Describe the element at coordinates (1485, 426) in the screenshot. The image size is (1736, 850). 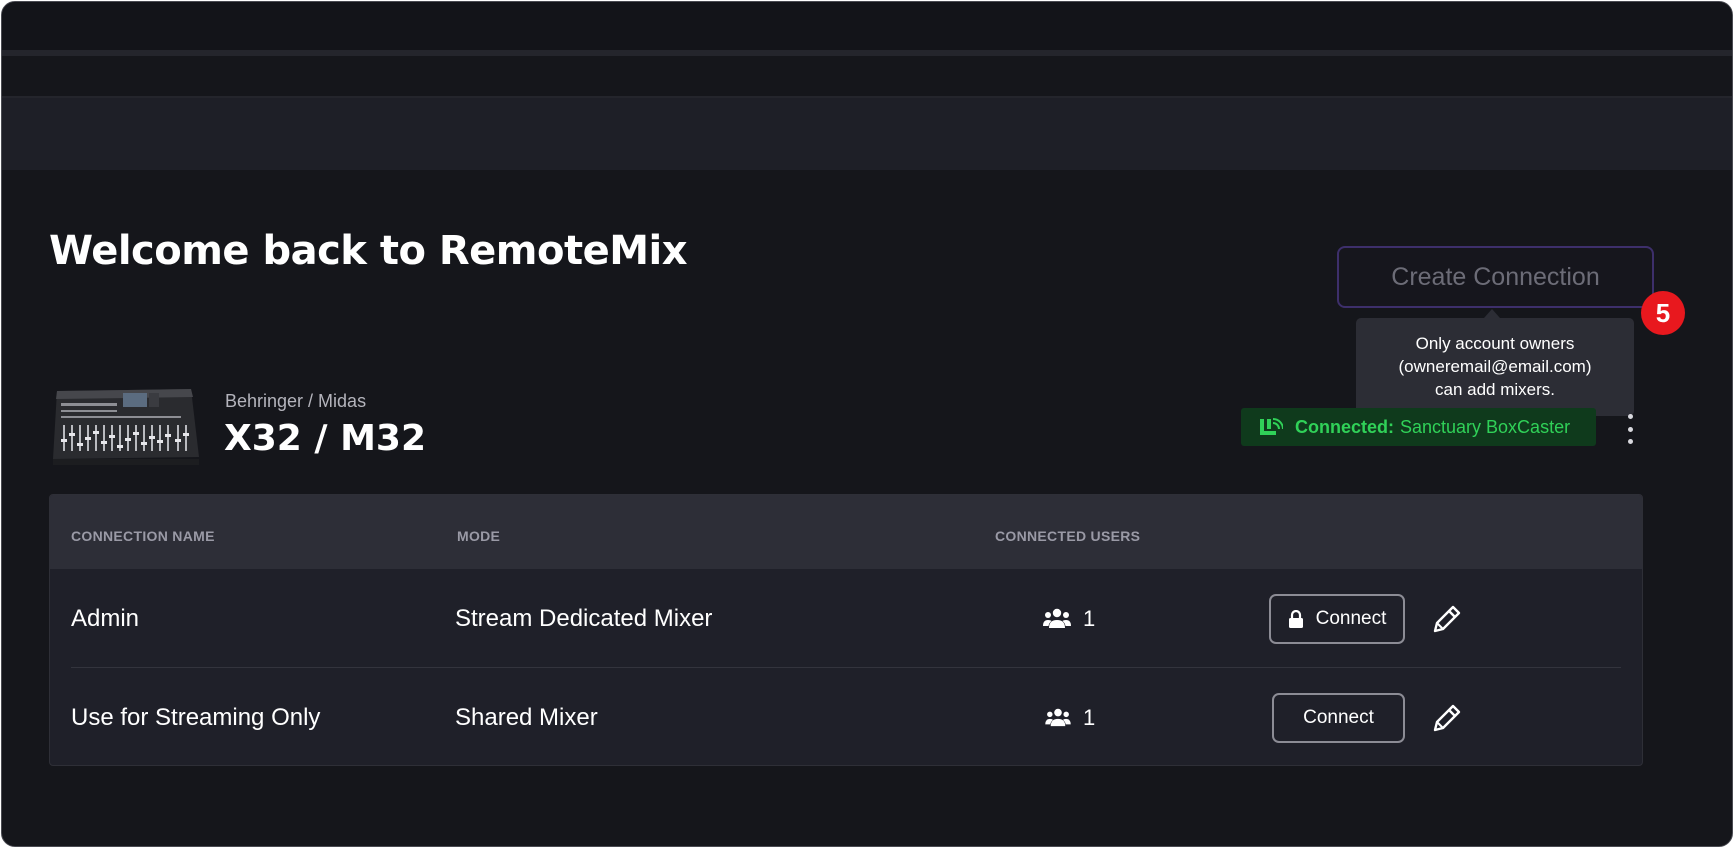
I see `status-value: Sanctuary BoxCaster` at that location.